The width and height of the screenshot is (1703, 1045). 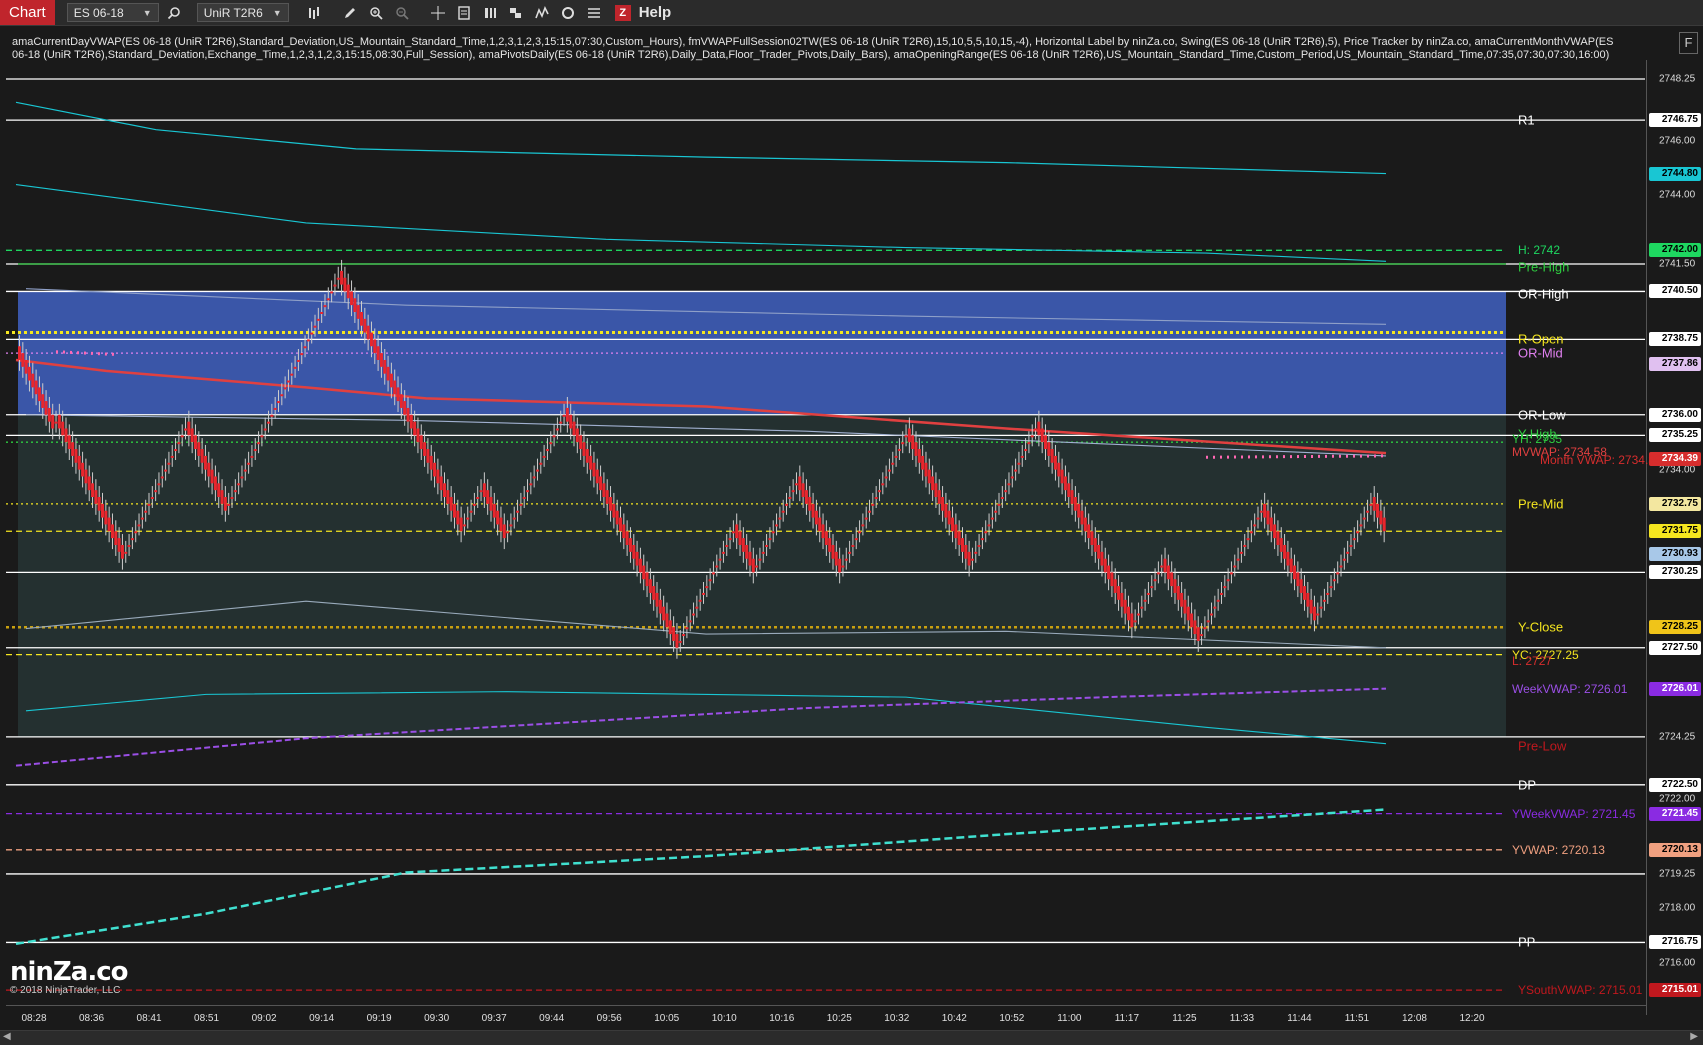 What do you see at coordinates (322, 1018) in the screenshot?
I see `time-tick: 09:14` at bounding box center [322, 1018].